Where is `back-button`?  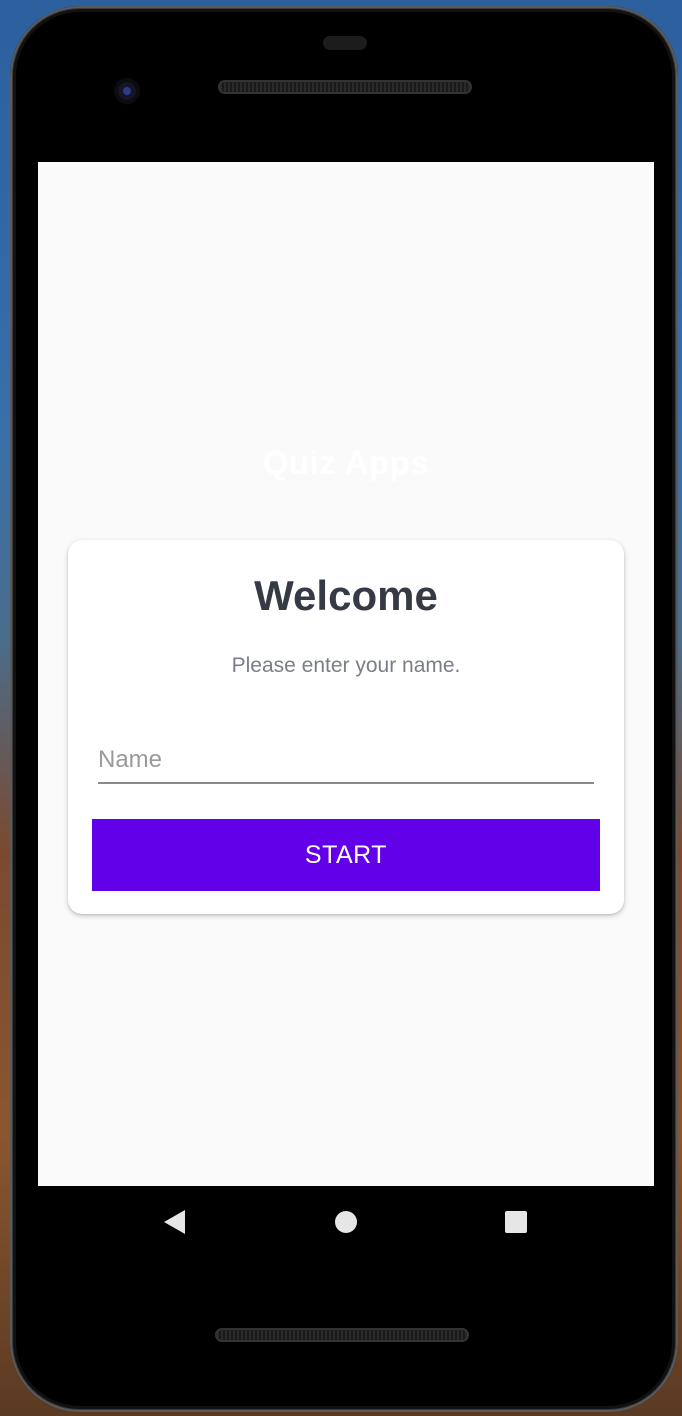 back-button is located at coordinates (174, 1222).